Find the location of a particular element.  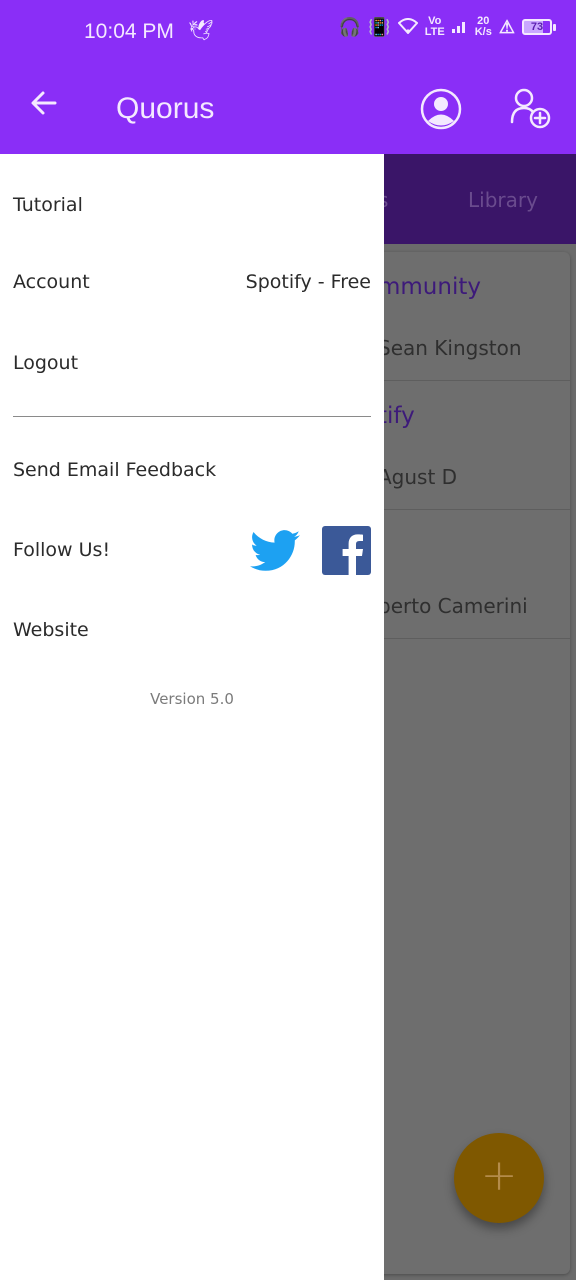

add-user-button is located at coordinates (531, 109).